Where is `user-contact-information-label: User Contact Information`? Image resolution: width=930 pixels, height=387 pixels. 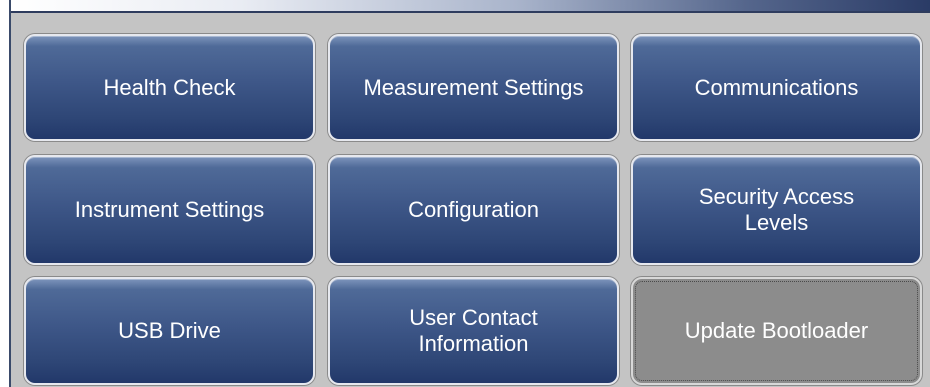
user-contact-information-label: User Contact Information is located at coordinates (473, 330).